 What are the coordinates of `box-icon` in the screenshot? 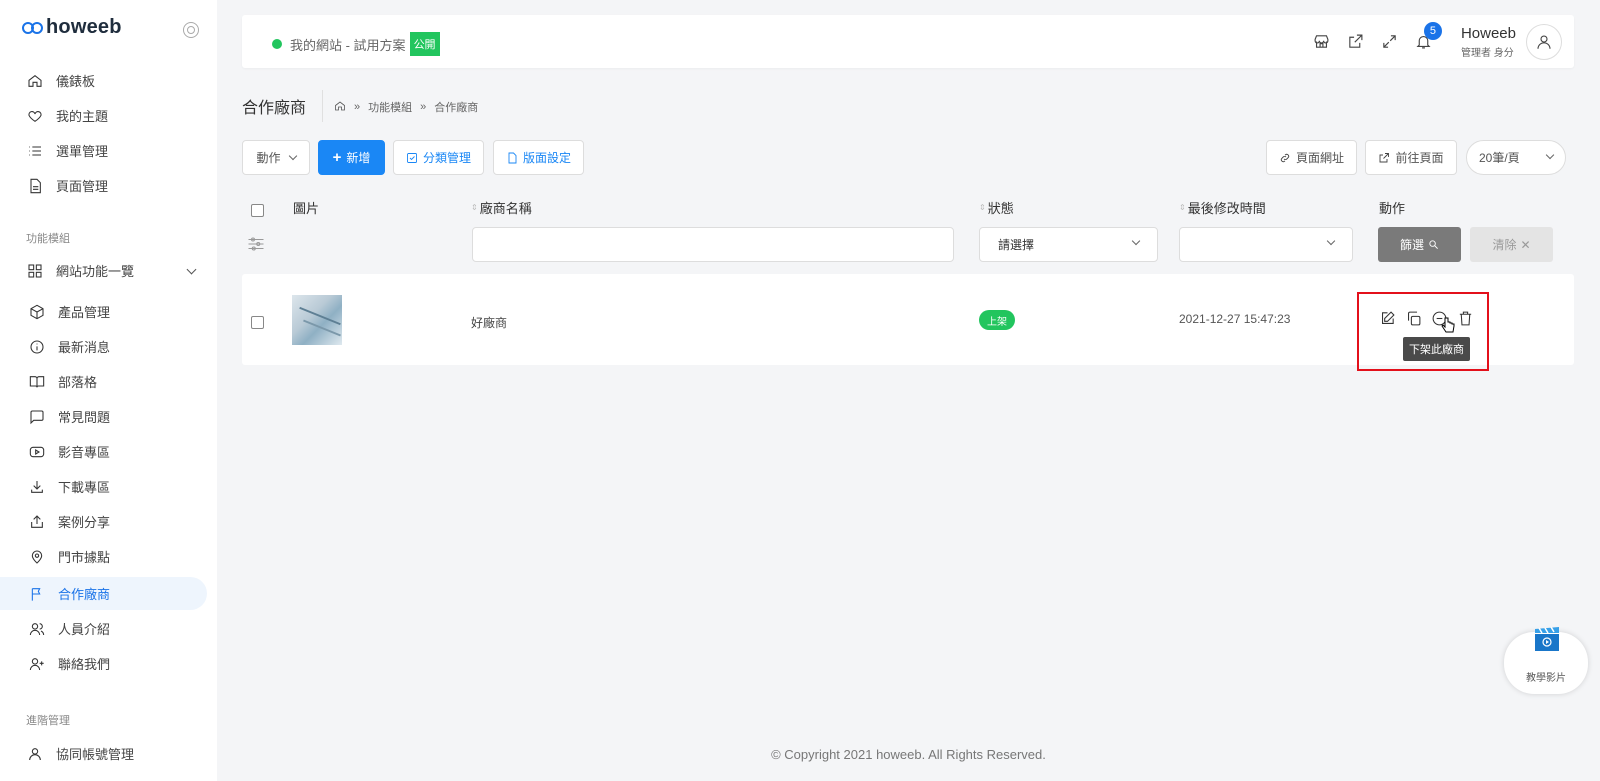 It's located at (37, 312).